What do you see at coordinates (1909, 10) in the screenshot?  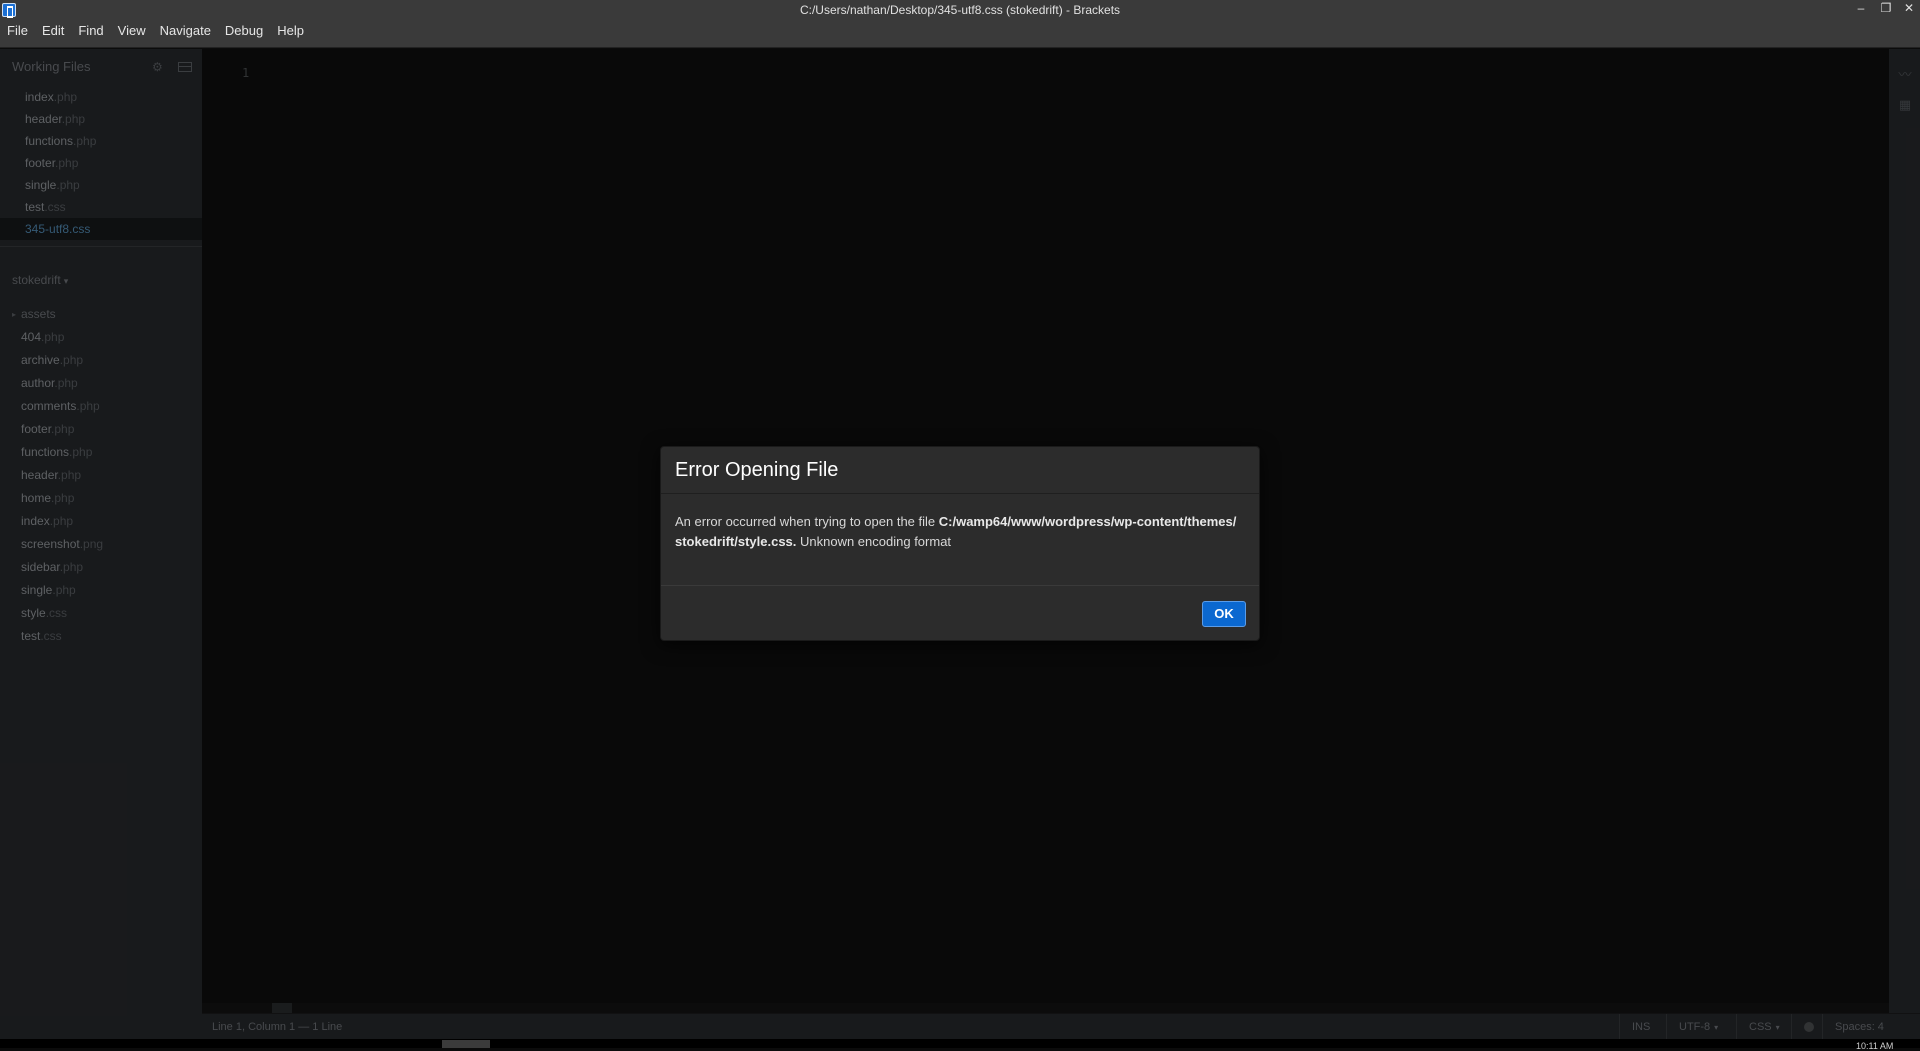 I see `close-button: ✕` at bounding box center [1909, 10].